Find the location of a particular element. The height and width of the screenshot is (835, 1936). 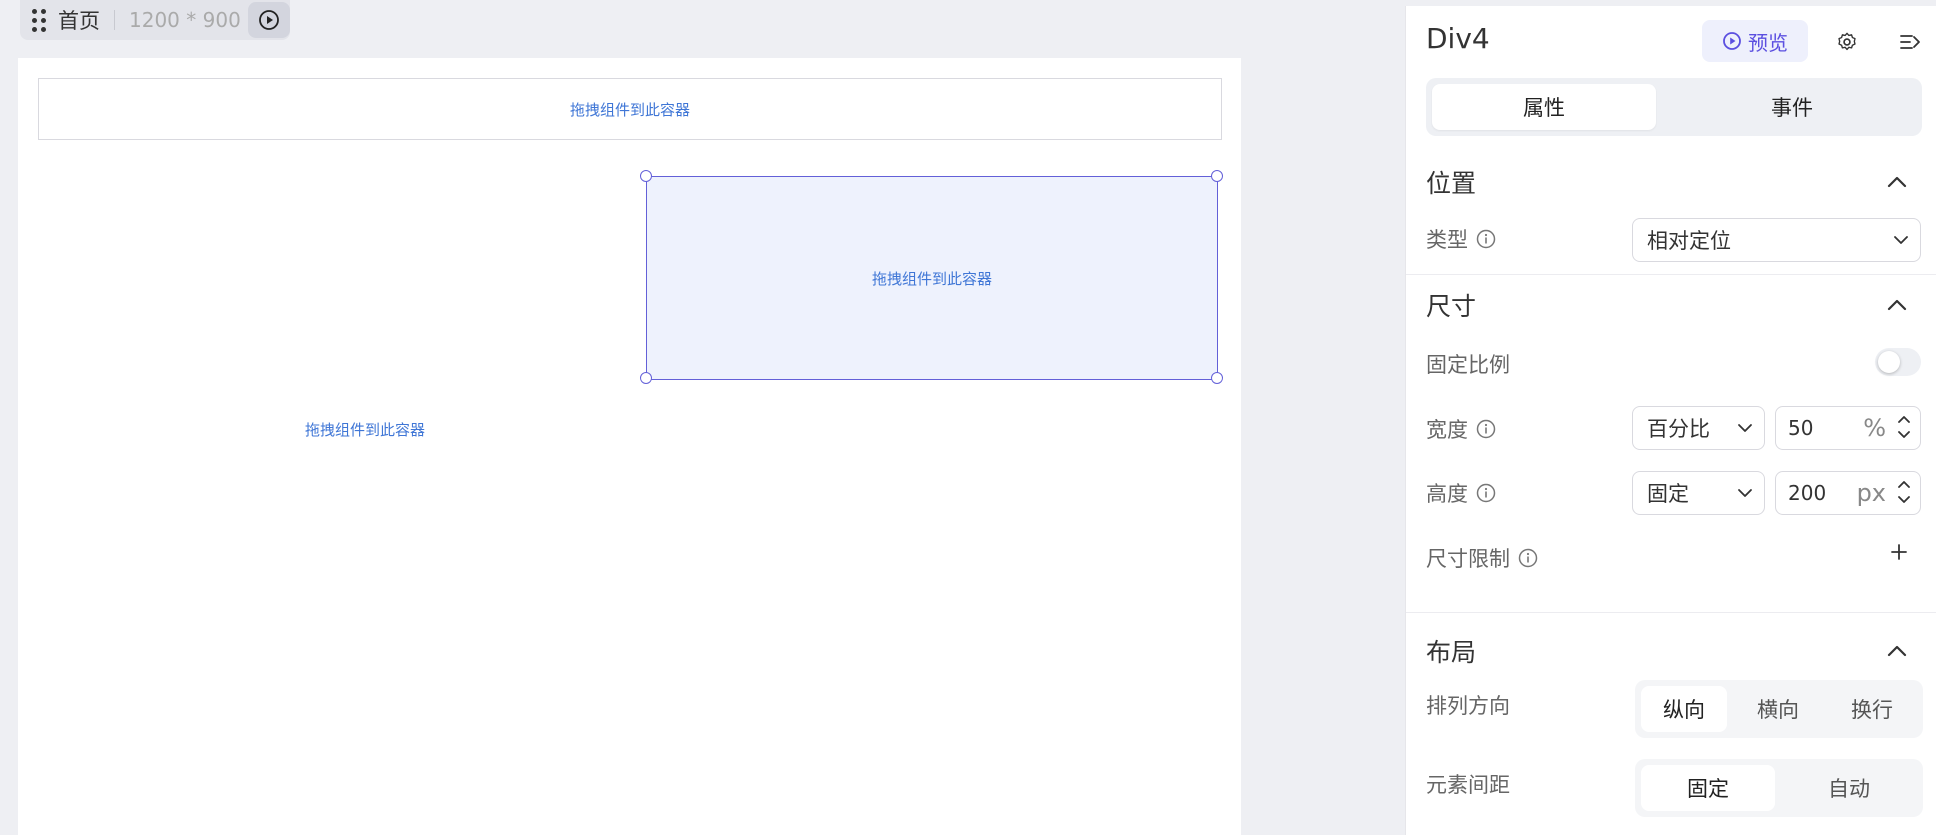

position-type-select: 相对定位 is located at coordinates (1776, 240).